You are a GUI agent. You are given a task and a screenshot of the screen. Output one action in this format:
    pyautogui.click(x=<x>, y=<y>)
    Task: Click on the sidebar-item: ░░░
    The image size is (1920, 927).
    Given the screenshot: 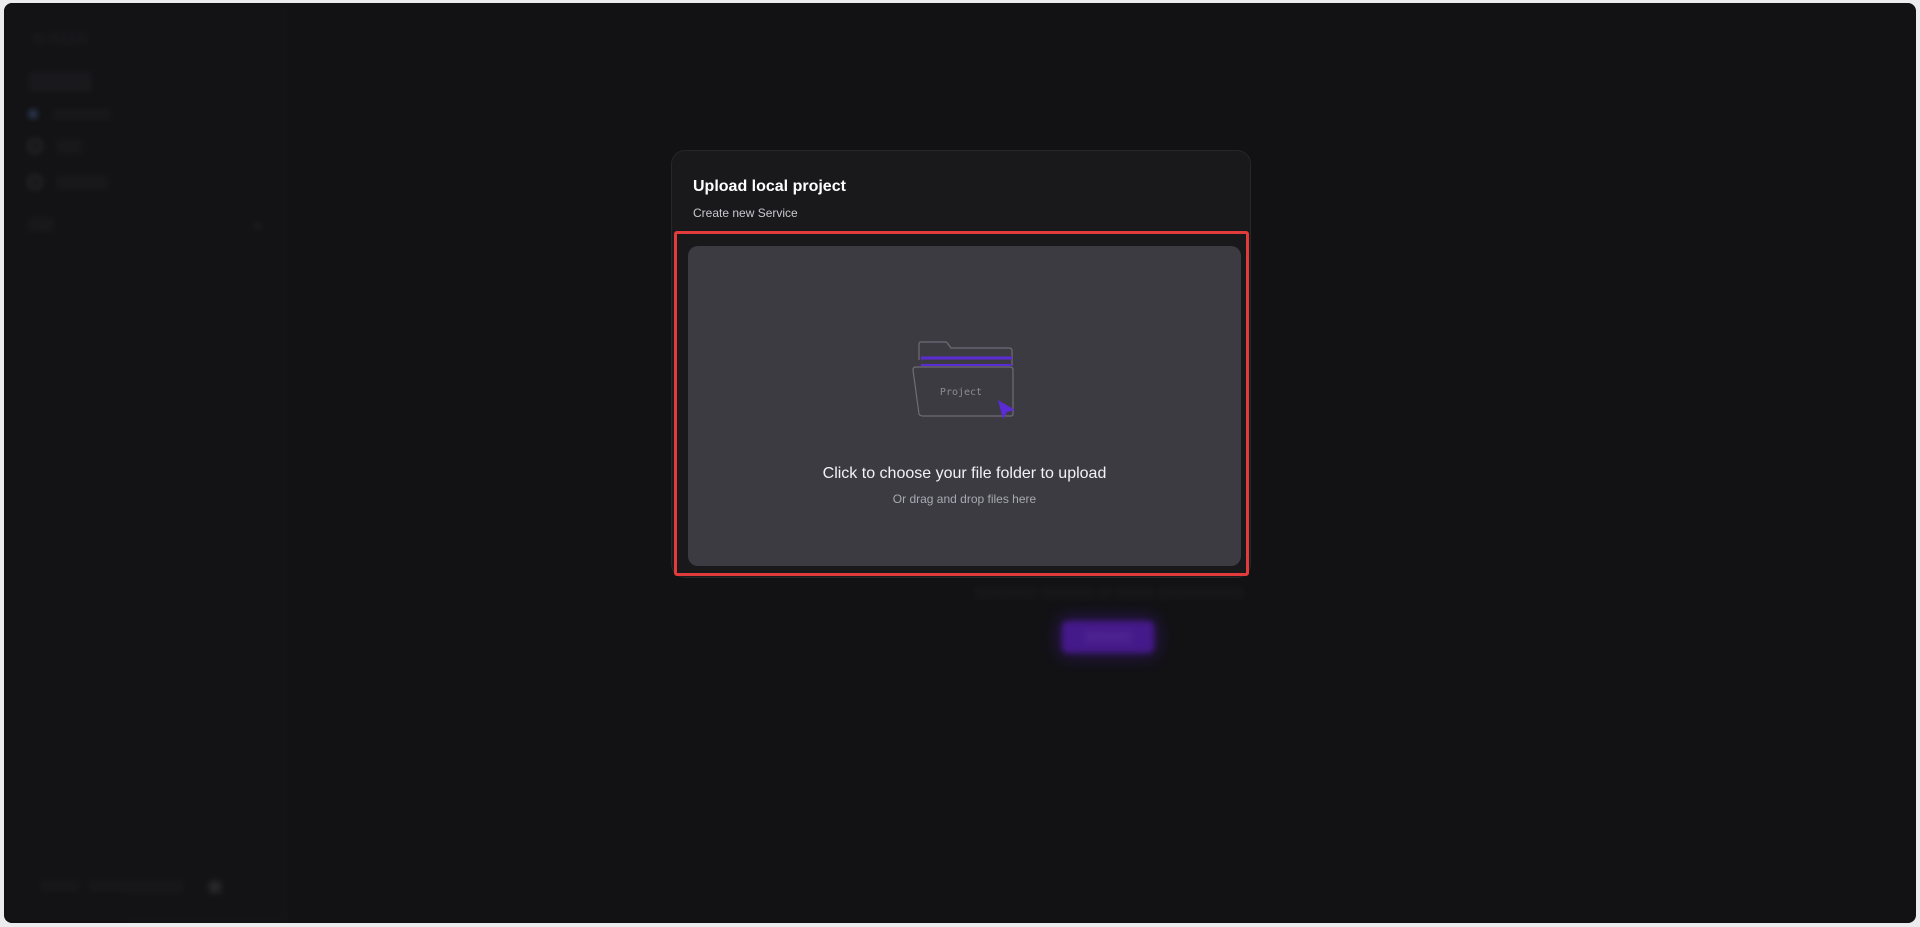 What is the action you would take?
    pyautogui.click(x=55, y=146)
    